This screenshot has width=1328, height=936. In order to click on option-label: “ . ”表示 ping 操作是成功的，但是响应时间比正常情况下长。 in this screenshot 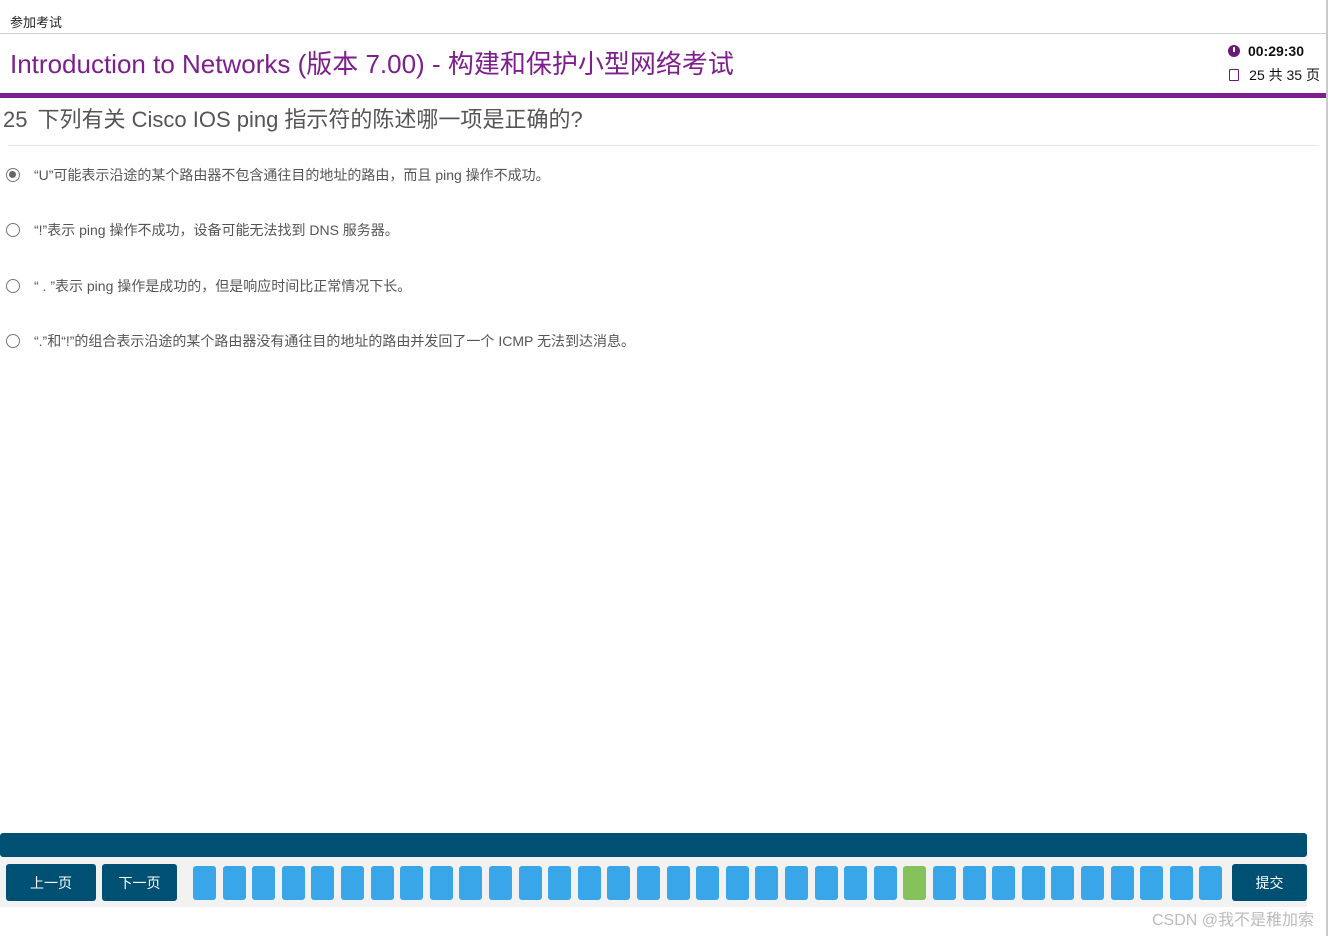, I will do `click(223, 286)`.